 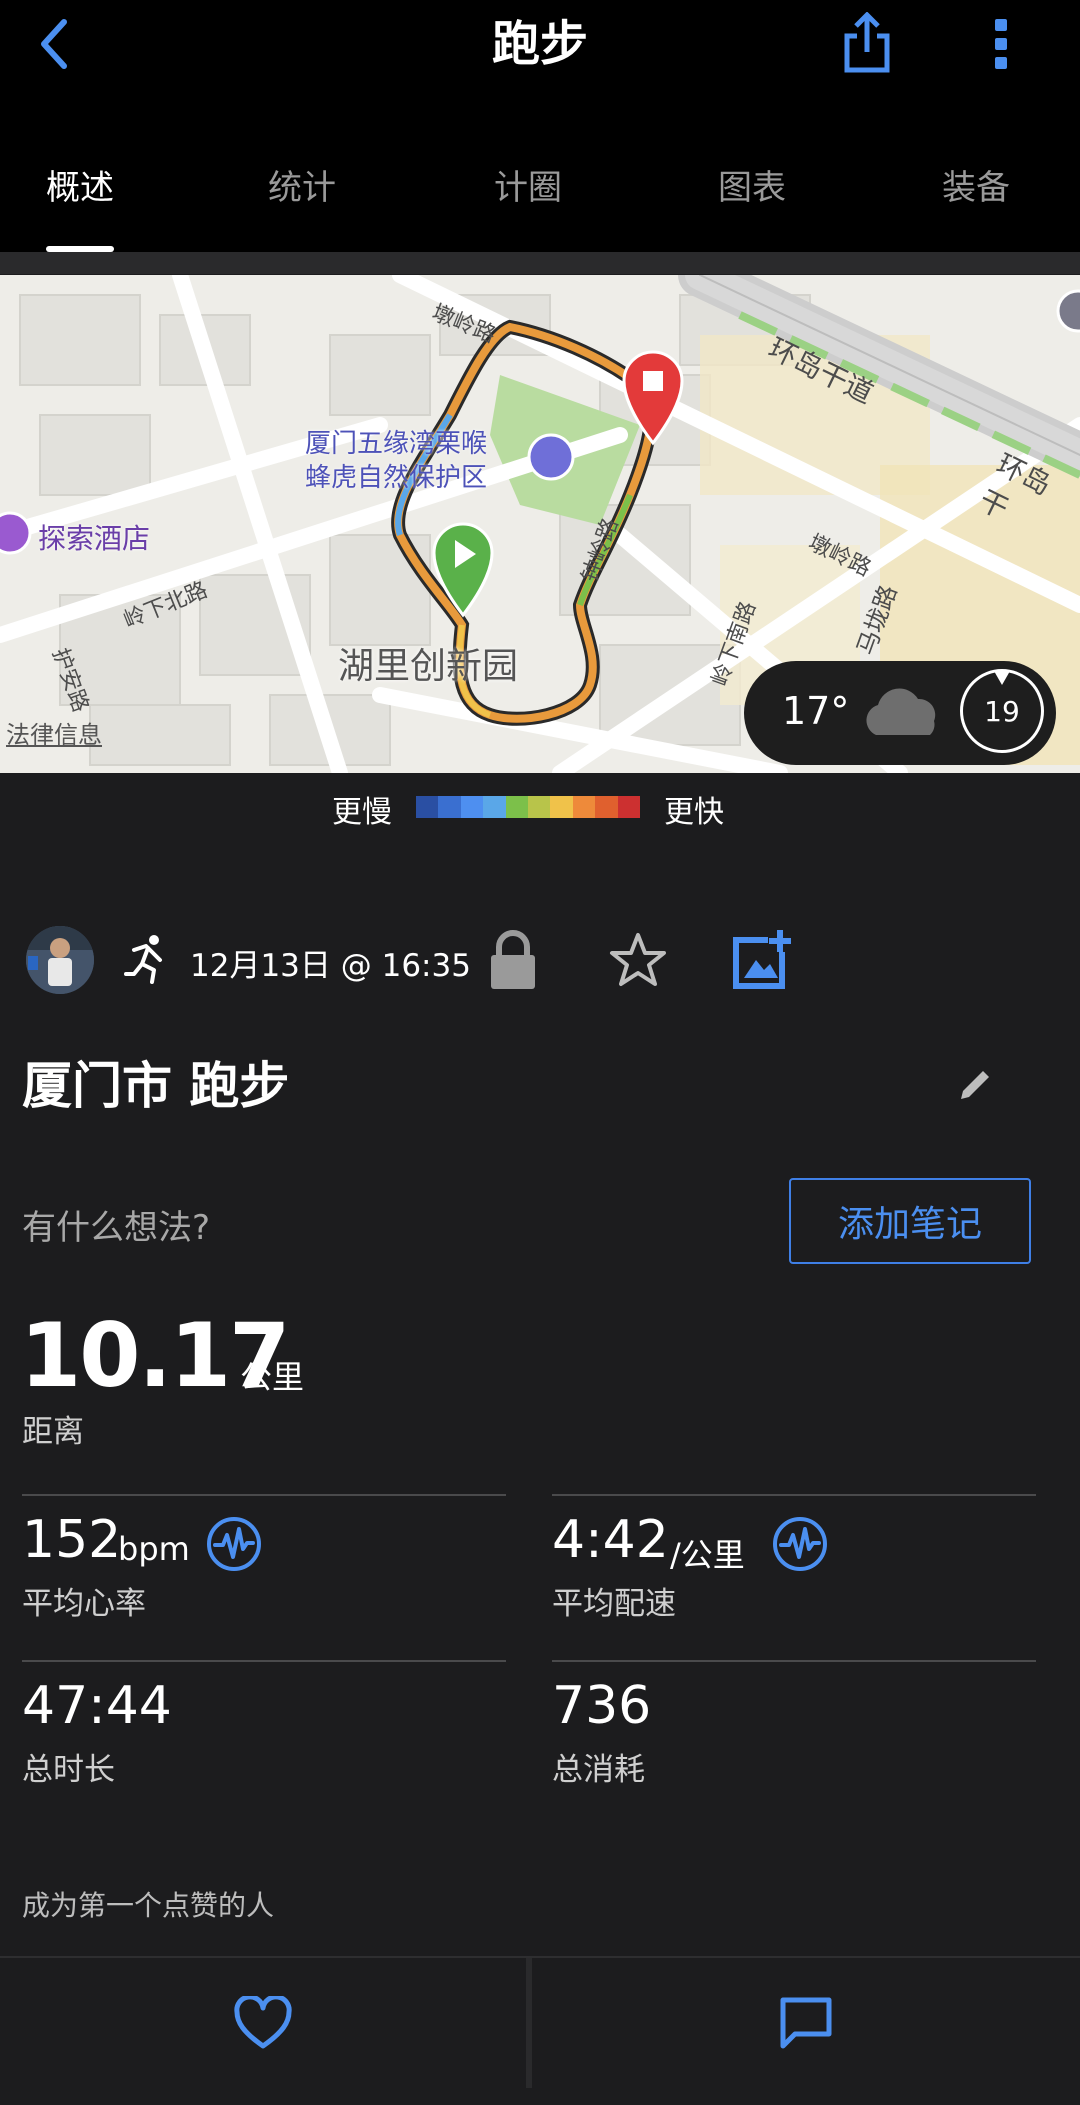 I want to click on pencil-icon, so click(x=975, y=1085).